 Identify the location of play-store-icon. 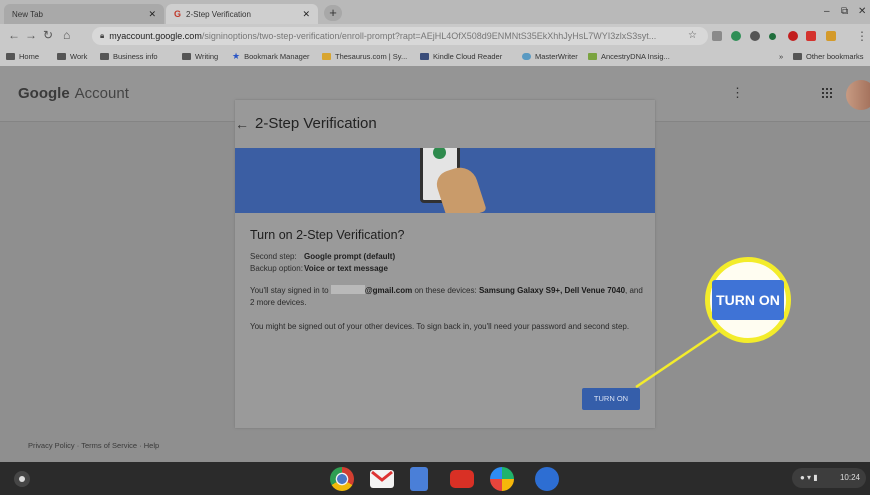
(502, 479).